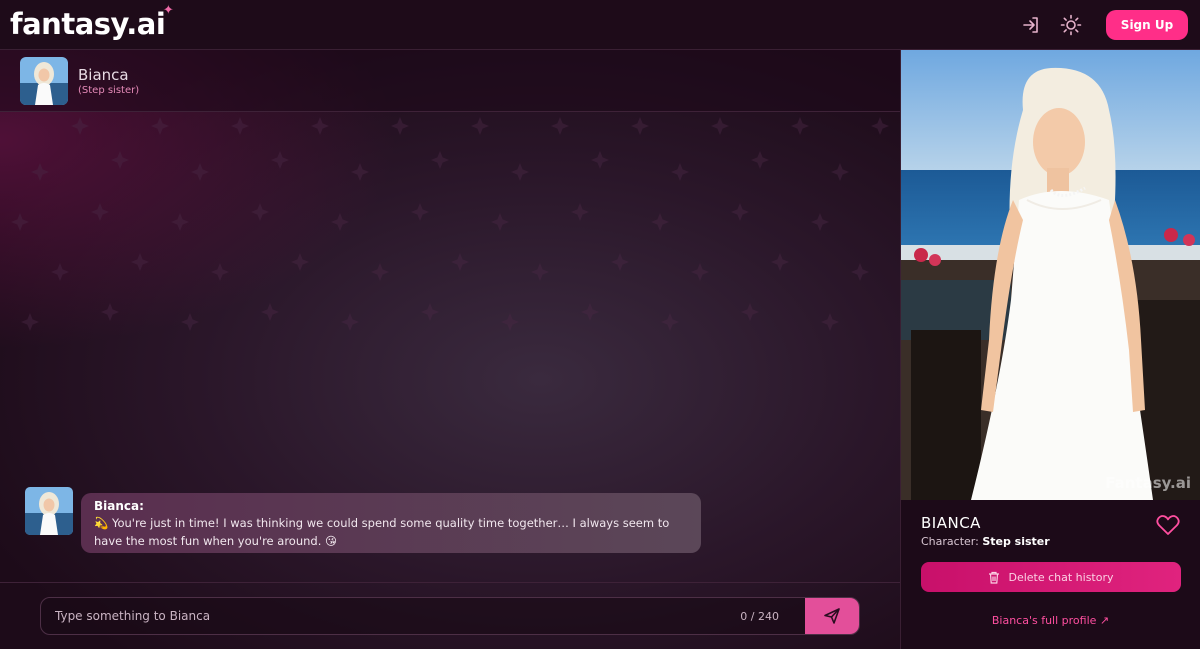 This screenshot has width=1200, height=649. I want to click on message-composer: 0 / 240, so click(450, 616).